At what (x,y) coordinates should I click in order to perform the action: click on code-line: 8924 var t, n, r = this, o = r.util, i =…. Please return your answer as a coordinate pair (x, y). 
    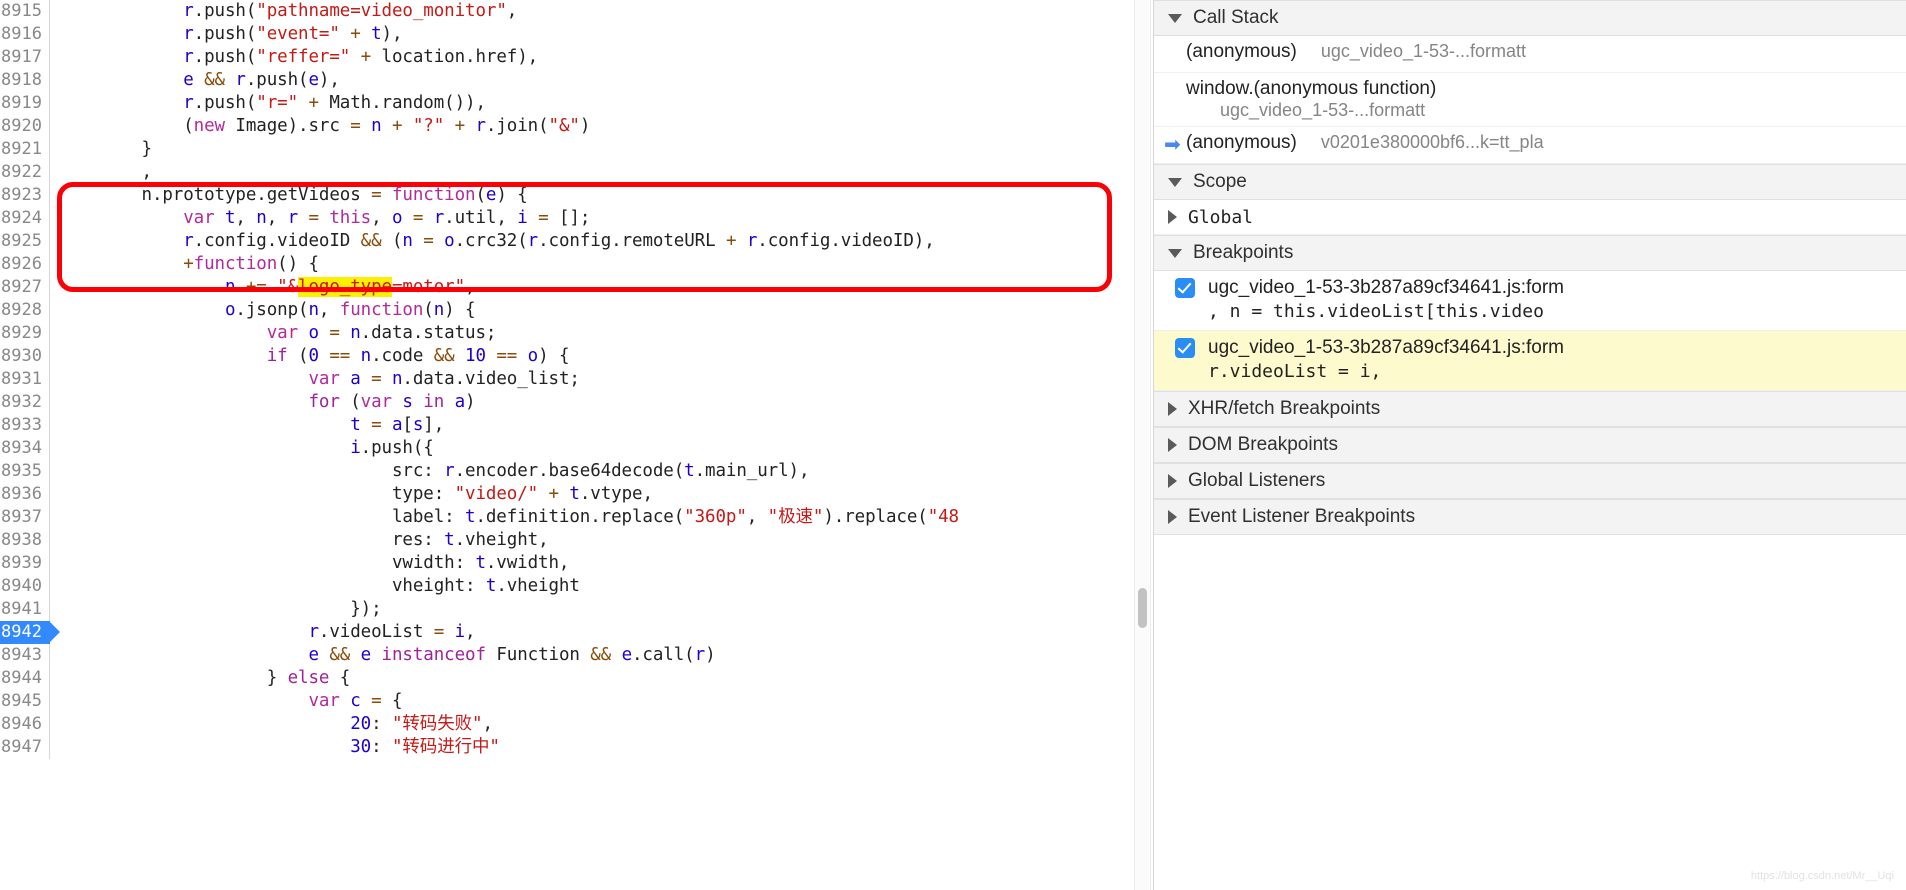
    Looking at the image, I should click on (567, 218).